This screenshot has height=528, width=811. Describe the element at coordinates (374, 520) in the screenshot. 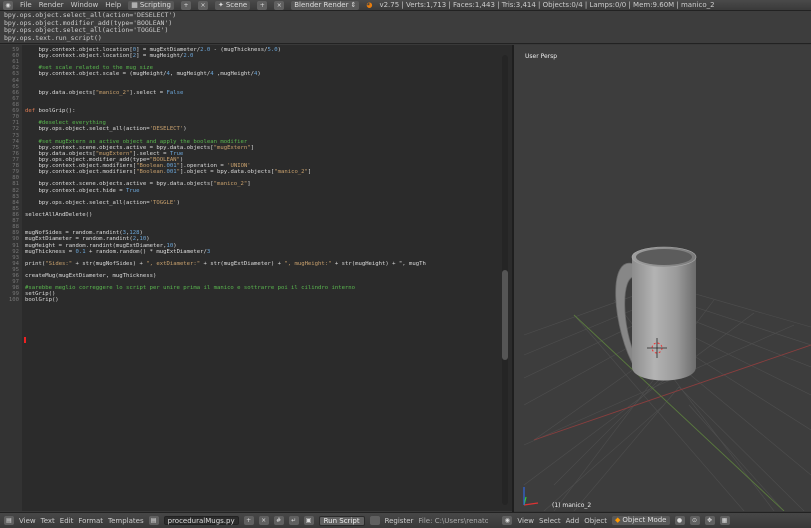

I see `register-checkbox` at that location.